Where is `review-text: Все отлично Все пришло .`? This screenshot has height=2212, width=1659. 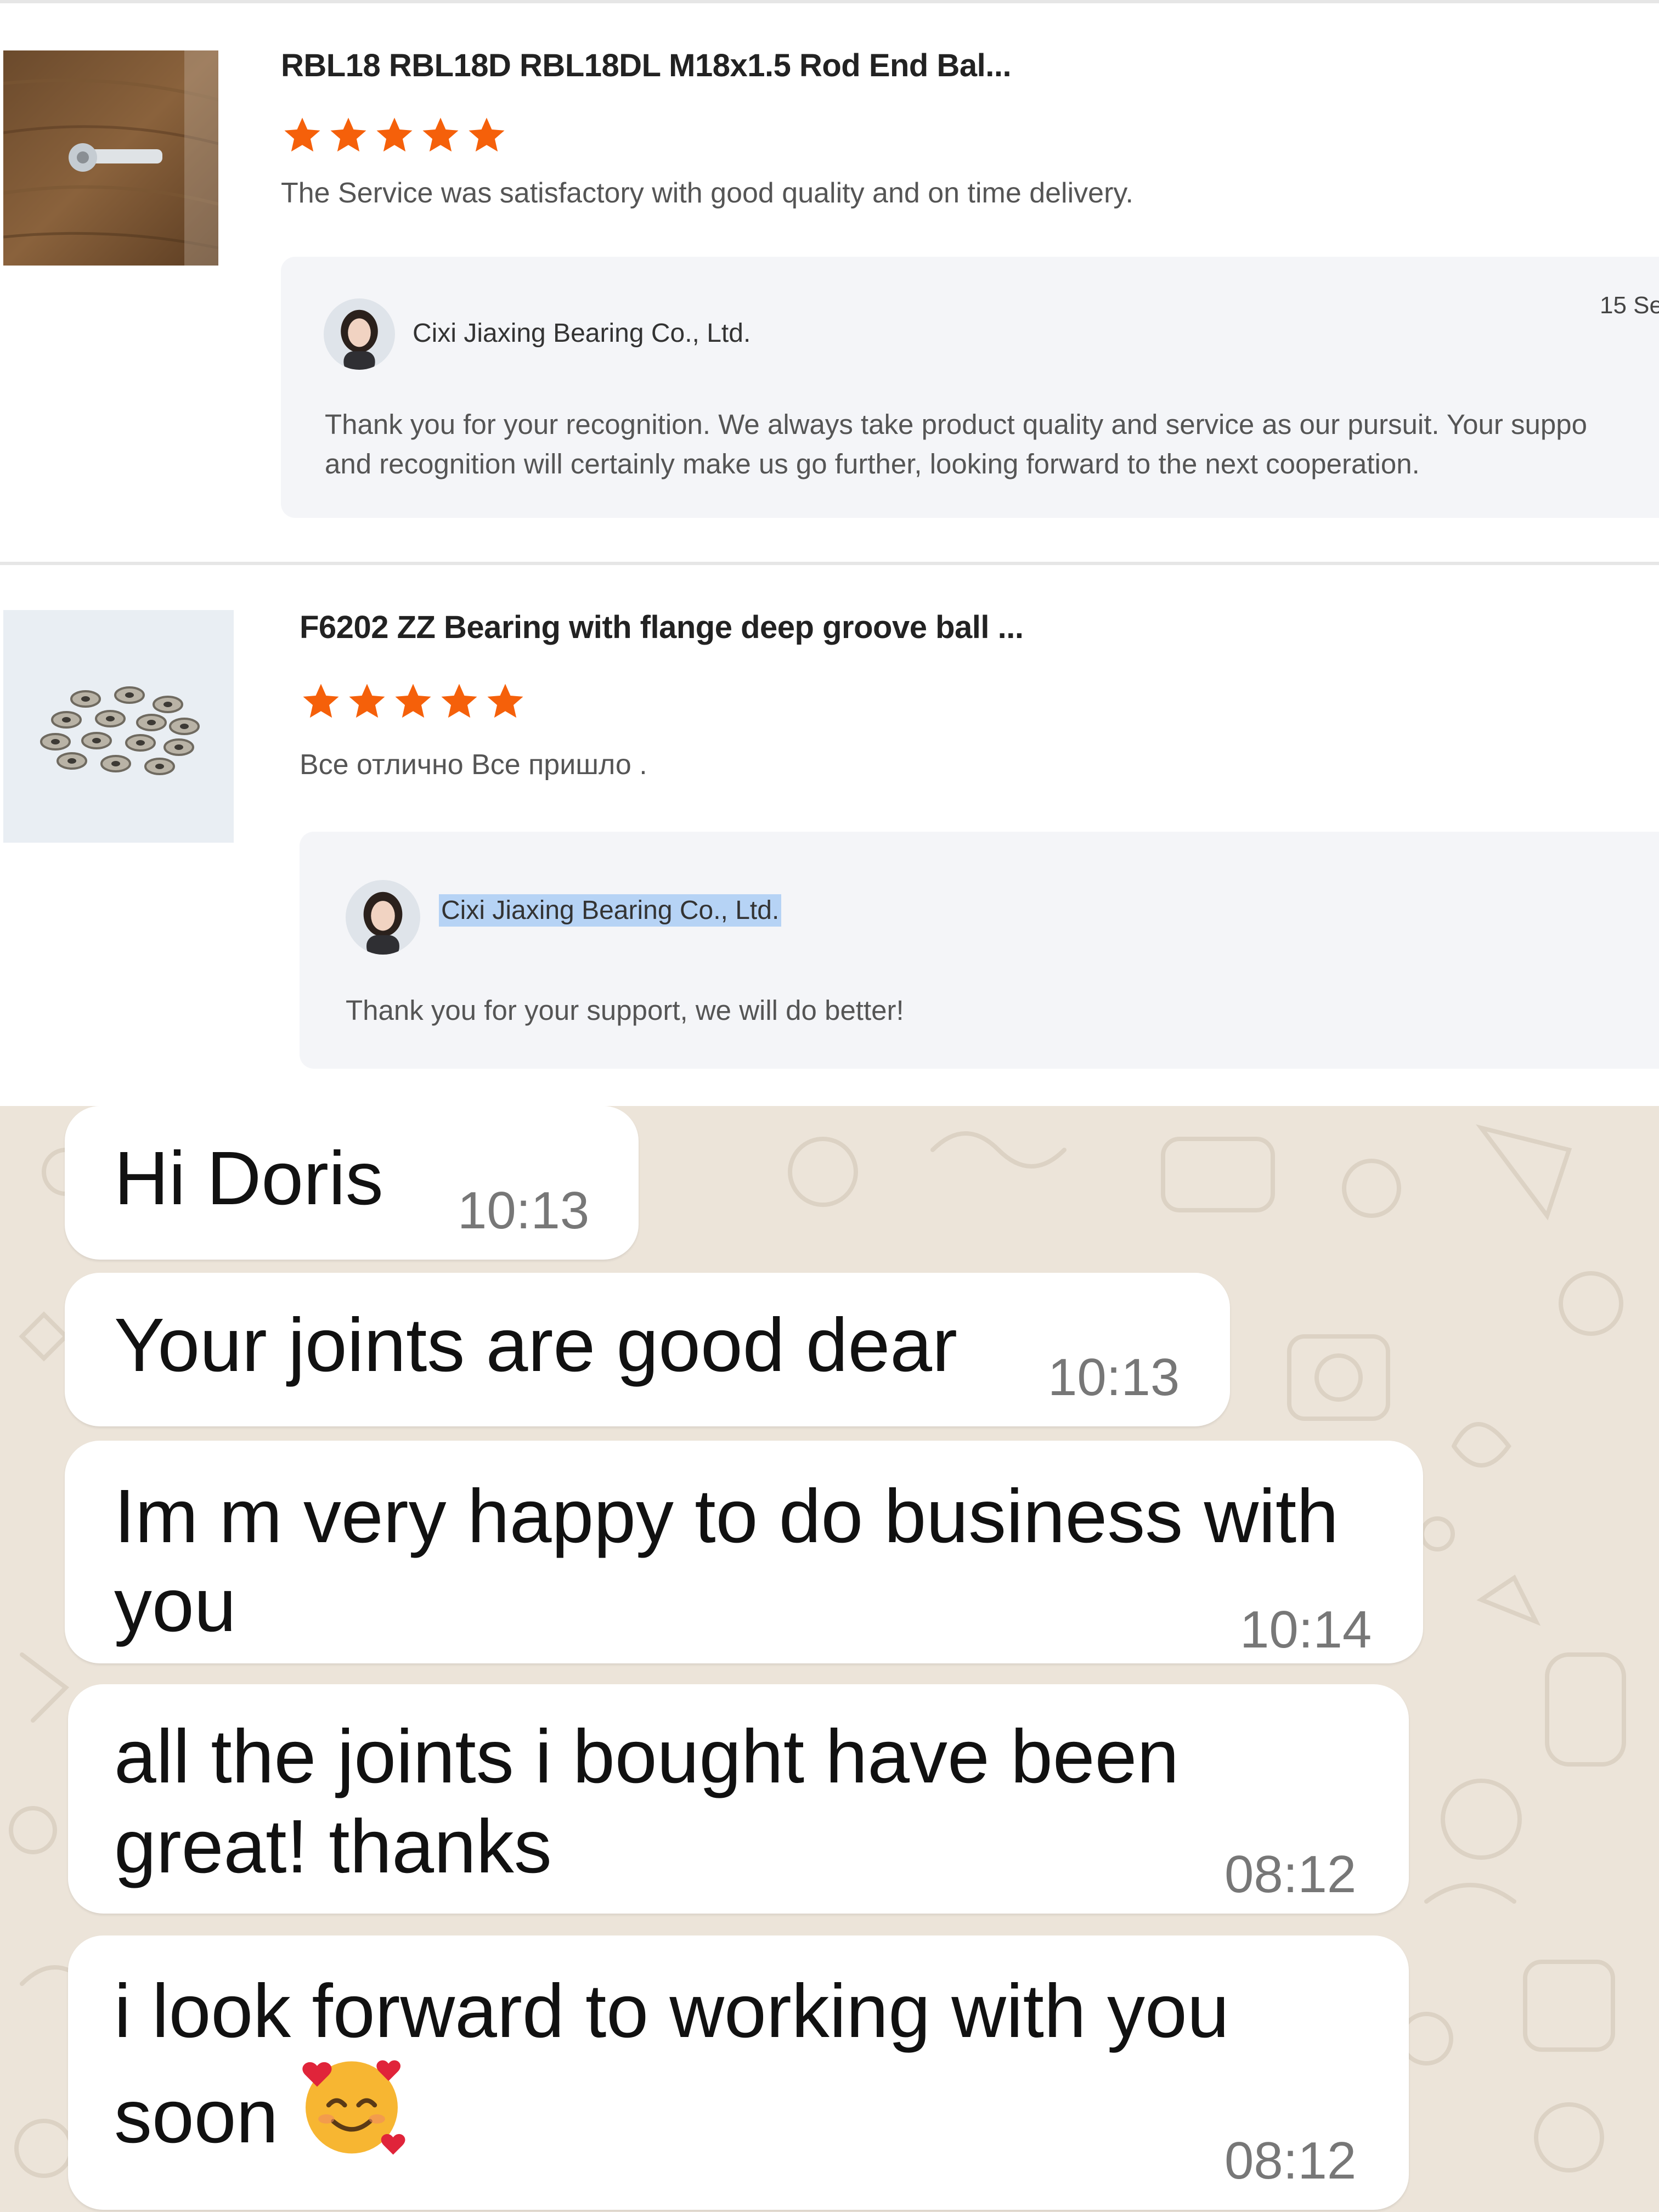 review-text: Все отлично Все пришло . is located at coordinates (473, 765).